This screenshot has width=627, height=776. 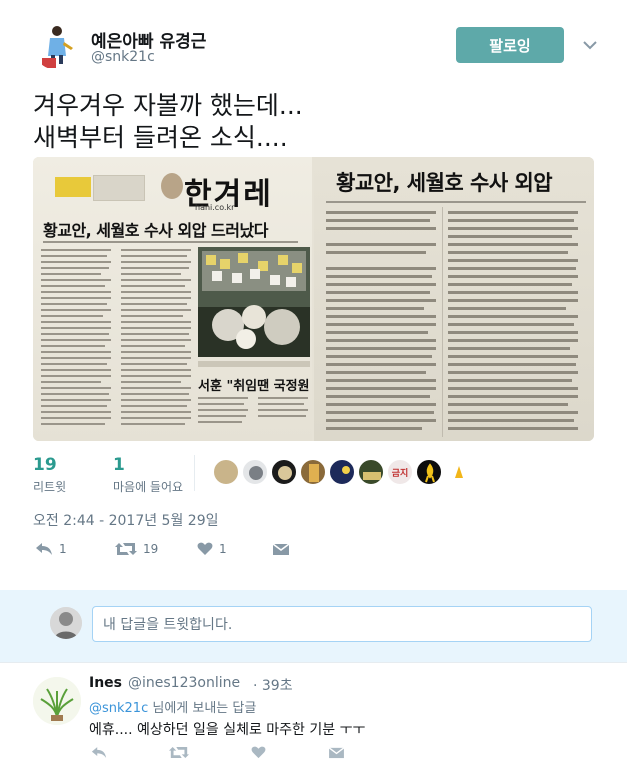 What do you see at coordinates (118, 708) in the screenshot?
I see `reply-to-mention: @snk21c` at bounding box center [118, 708].